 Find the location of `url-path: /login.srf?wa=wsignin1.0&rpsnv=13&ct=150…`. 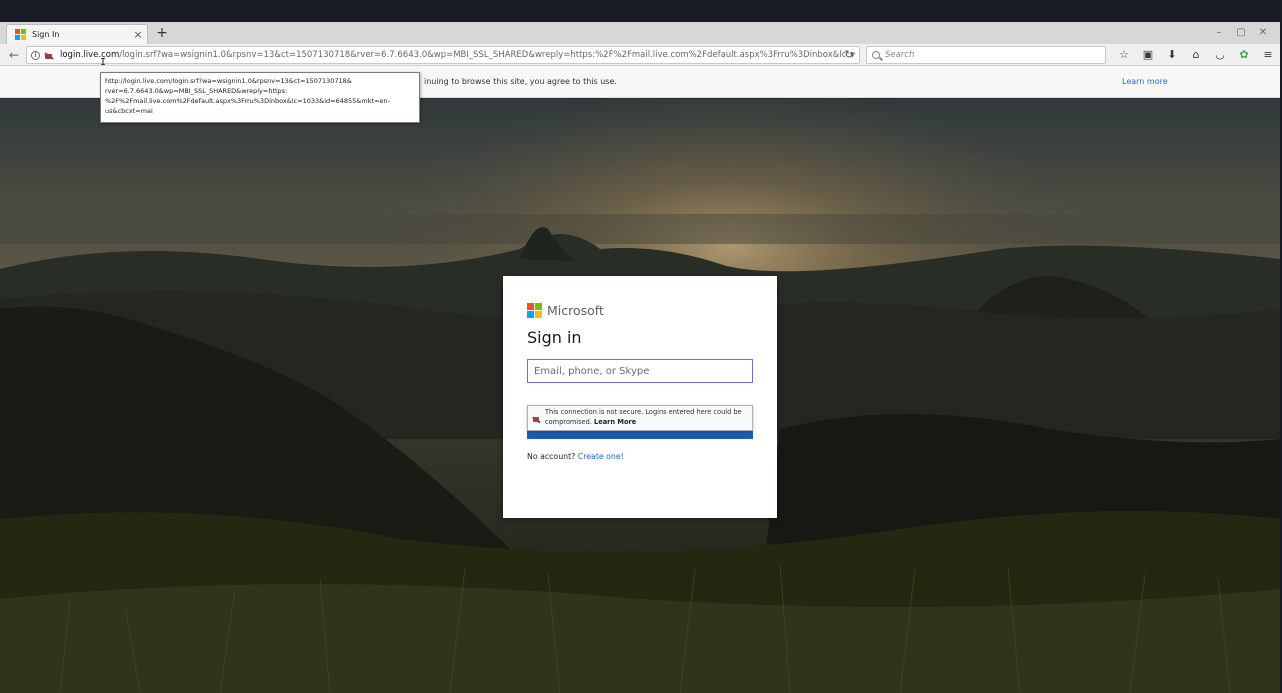

url-path: /login.srf?wa=wsignin1.0&rpsnv=13&ct=150… is located at coordinates (482, 55).